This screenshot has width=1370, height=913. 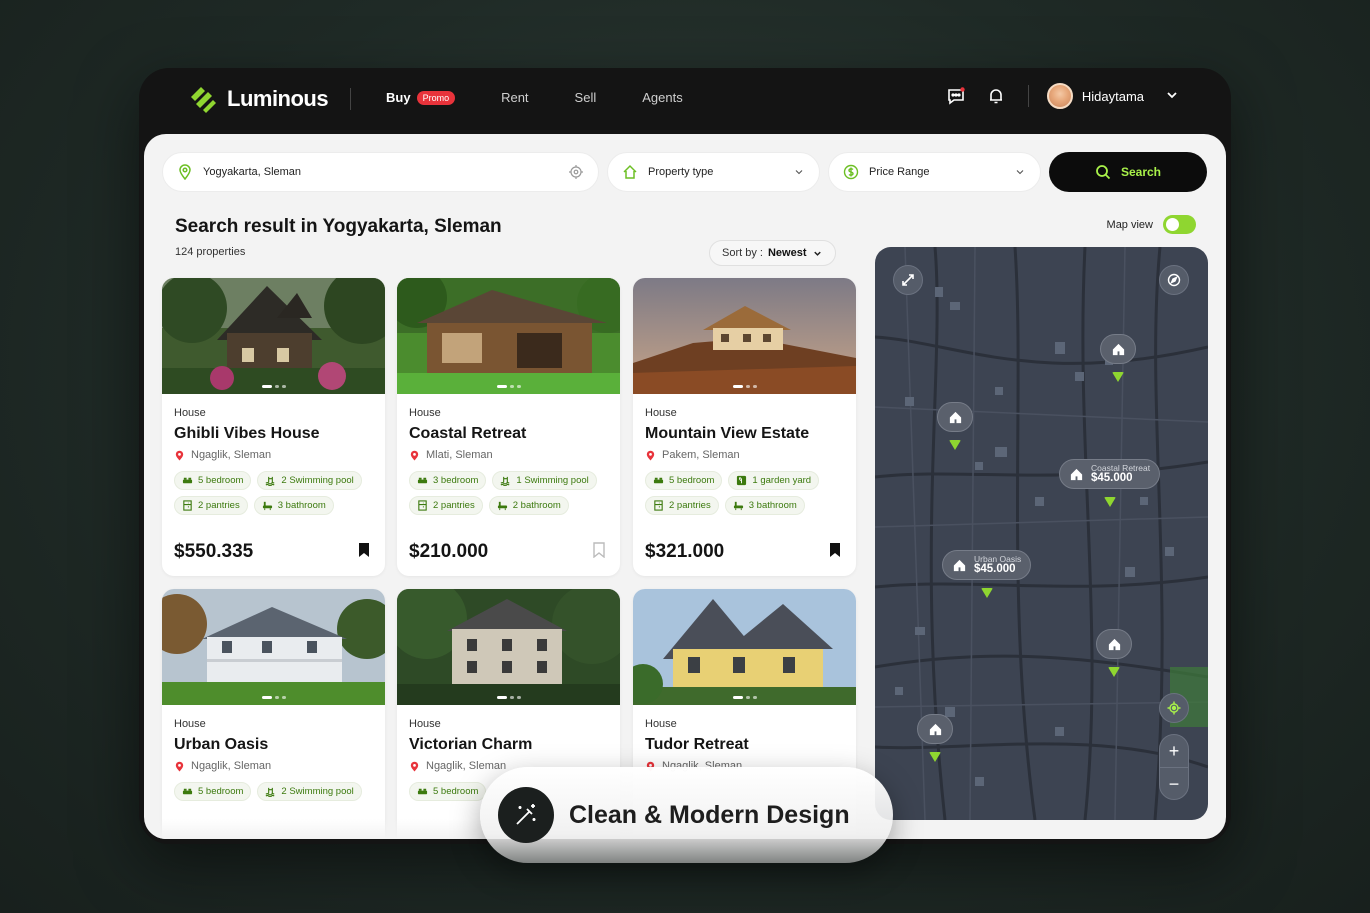 I want to click on property-type-select: Property type, so click(x=713, y=172).